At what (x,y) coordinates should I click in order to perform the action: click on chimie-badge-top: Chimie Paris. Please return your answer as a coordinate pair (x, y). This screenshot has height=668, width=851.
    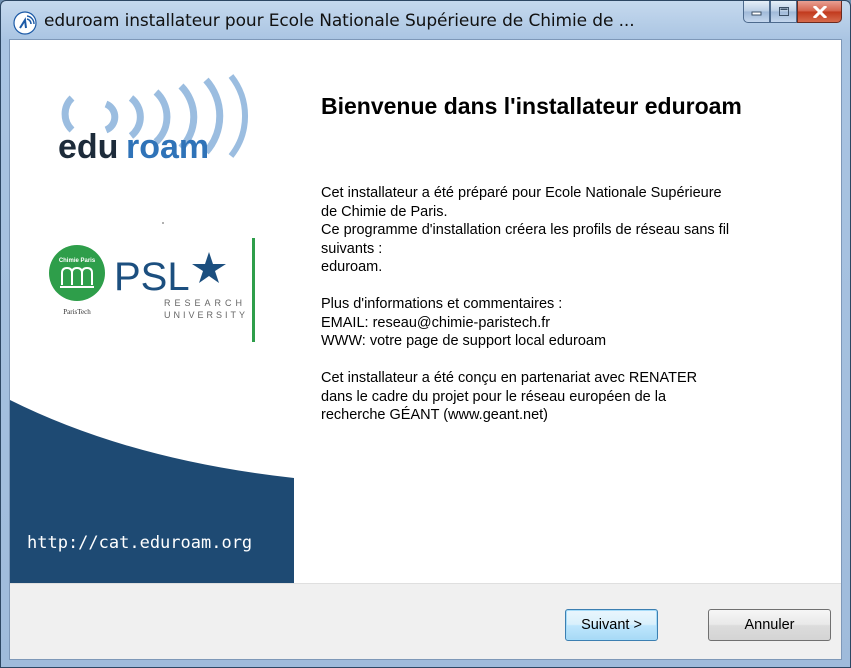
    Looking at the image, I should click on (77, 261).